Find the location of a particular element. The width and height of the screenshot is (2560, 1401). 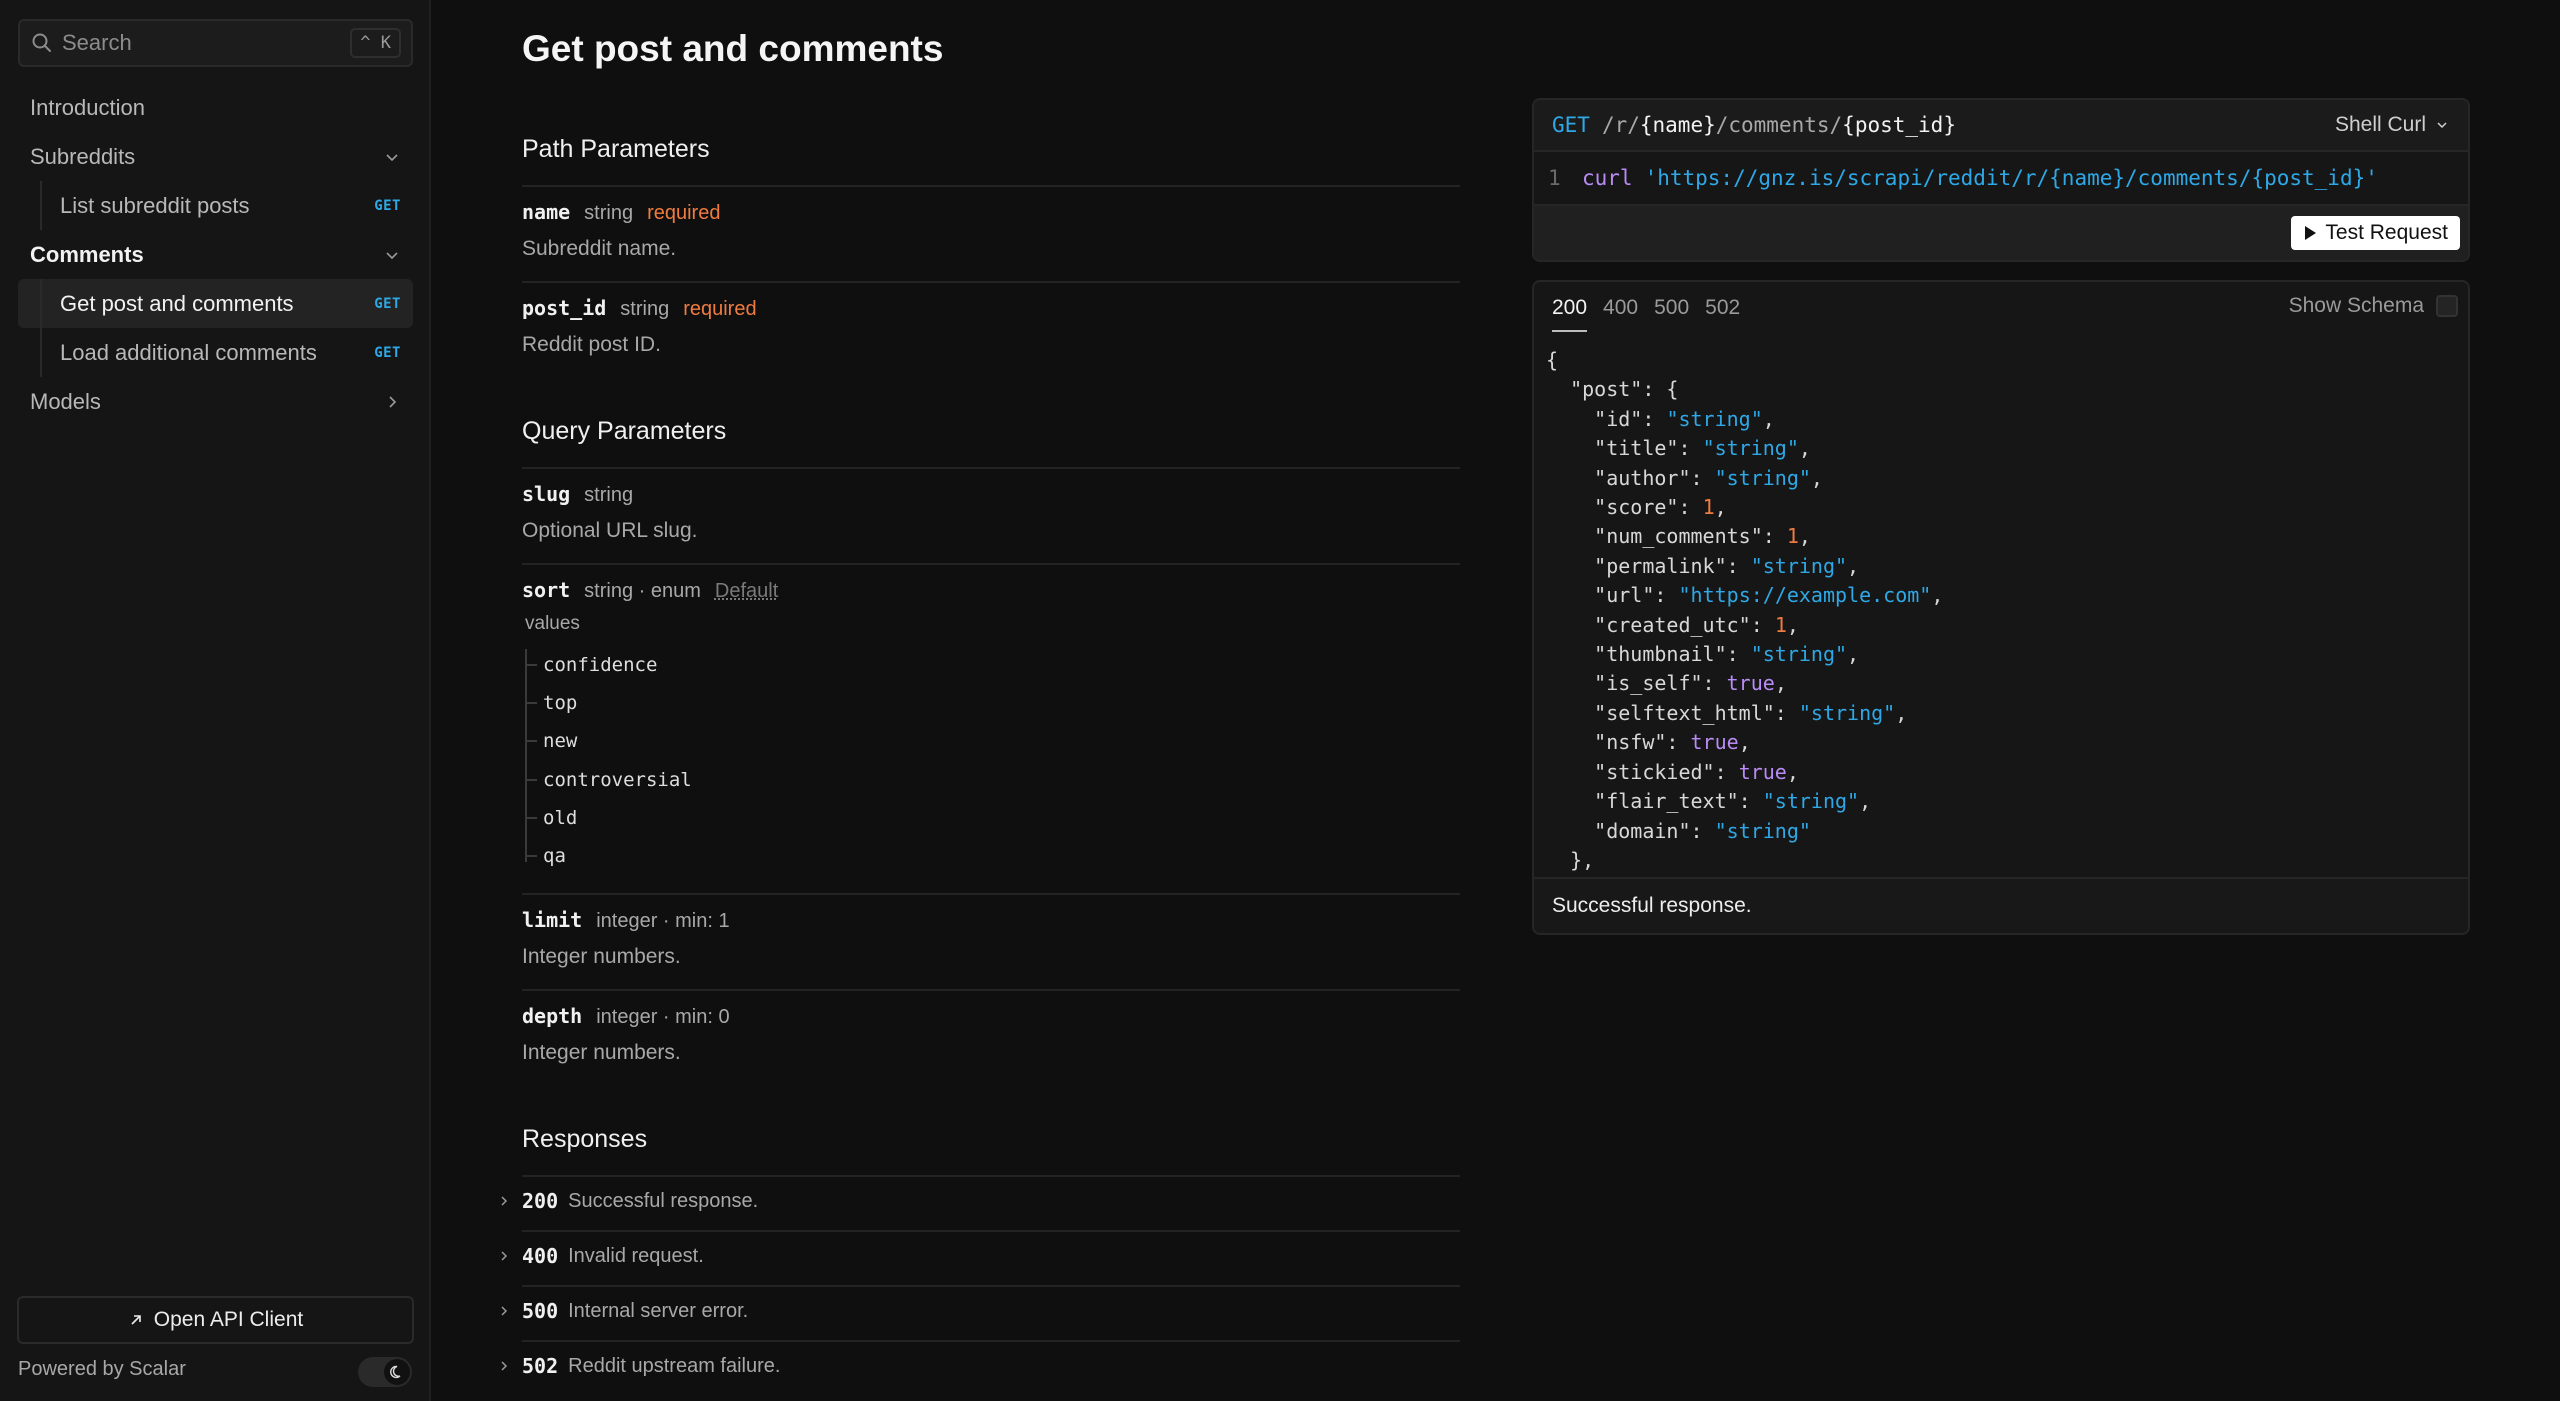

json-key: "url" is located at coordinates (1624, 595).